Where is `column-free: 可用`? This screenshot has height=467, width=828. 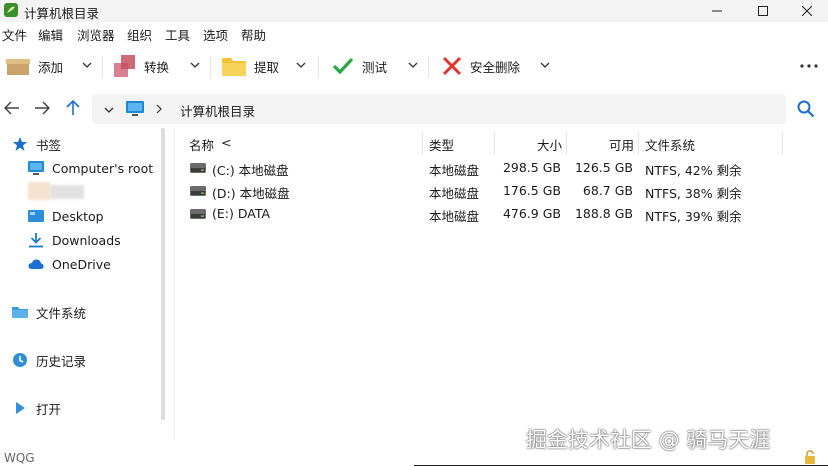
column-free: 可用 is located at coordinates (621, 144).